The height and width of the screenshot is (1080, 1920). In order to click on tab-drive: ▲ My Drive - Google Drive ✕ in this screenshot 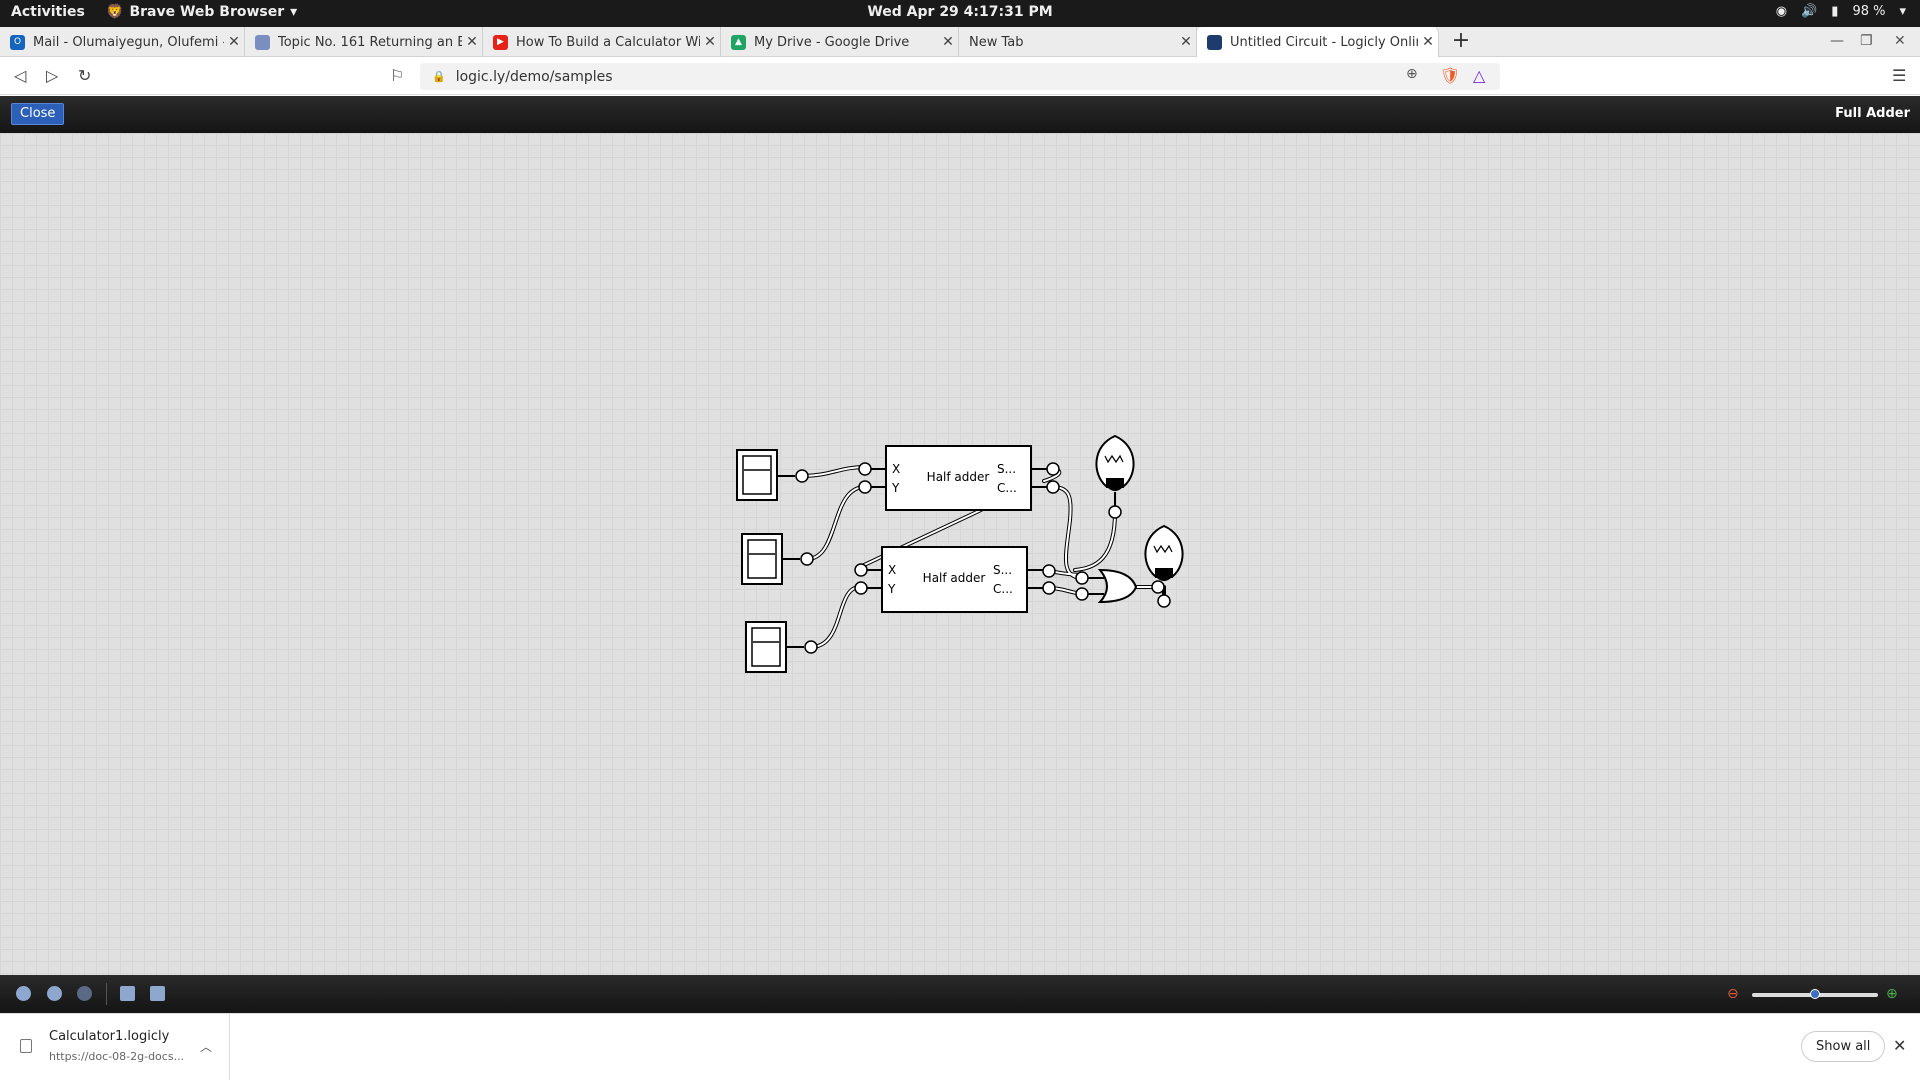, I will do `click(840, 42)`.